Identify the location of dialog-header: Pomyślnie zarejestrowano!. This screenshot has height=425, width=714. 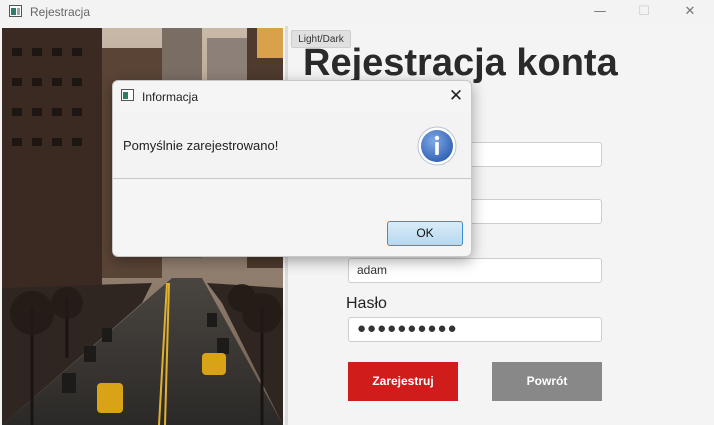
(292, 146).